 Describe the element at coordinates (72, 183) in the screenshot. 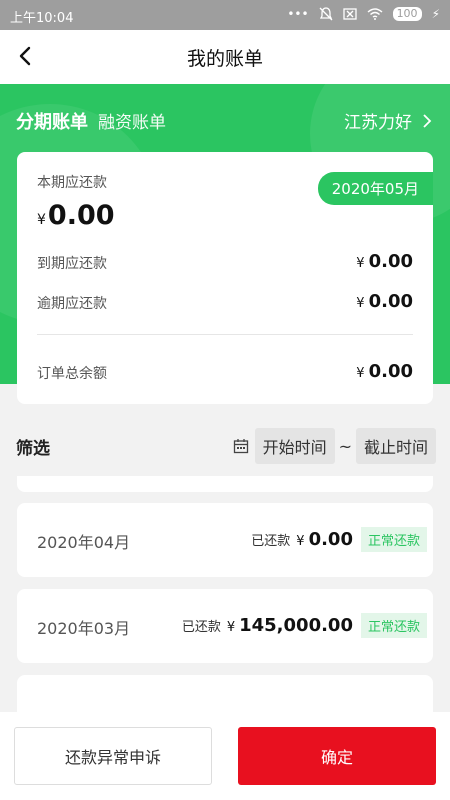

I see `current-due-label: 本期应还款` at that location.